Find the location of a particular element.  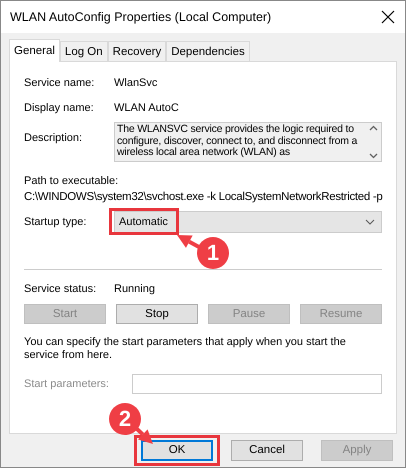

service-button: Stop is located at coordinates (157, 314).